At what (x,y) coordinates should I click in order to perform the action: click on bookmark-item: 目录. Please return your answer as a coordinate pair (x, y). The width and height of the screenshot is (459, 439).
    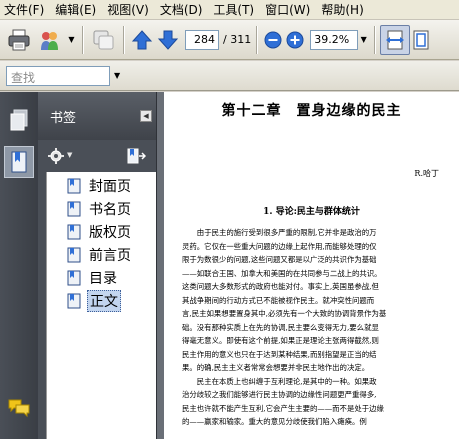
    Looking at the image, I should click on (101, 277).